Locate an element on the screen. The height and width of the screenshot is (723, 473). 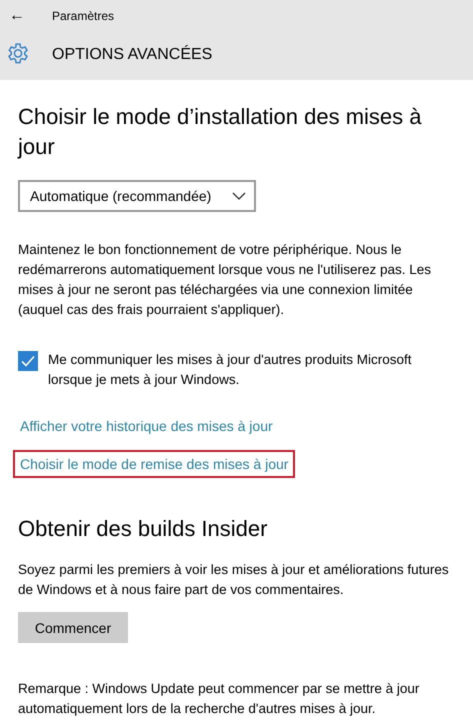
checkbox is located at coordinates (28, 361).